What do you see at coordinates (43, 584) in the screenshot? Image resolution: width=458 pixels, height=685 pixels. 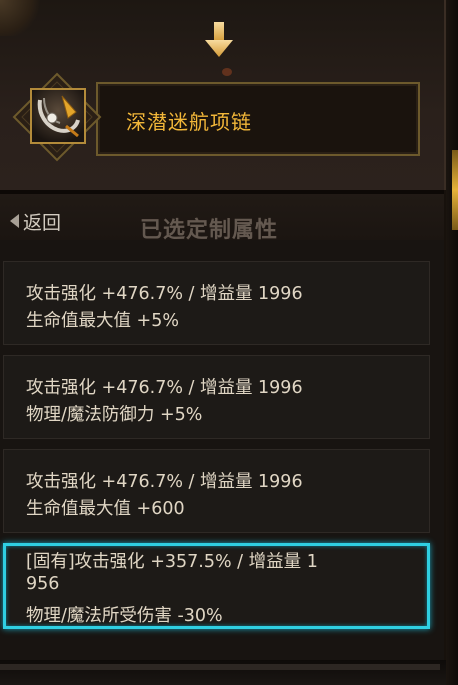 I see `option-line-1-wrap: 956` at bounding box center [43, 584].